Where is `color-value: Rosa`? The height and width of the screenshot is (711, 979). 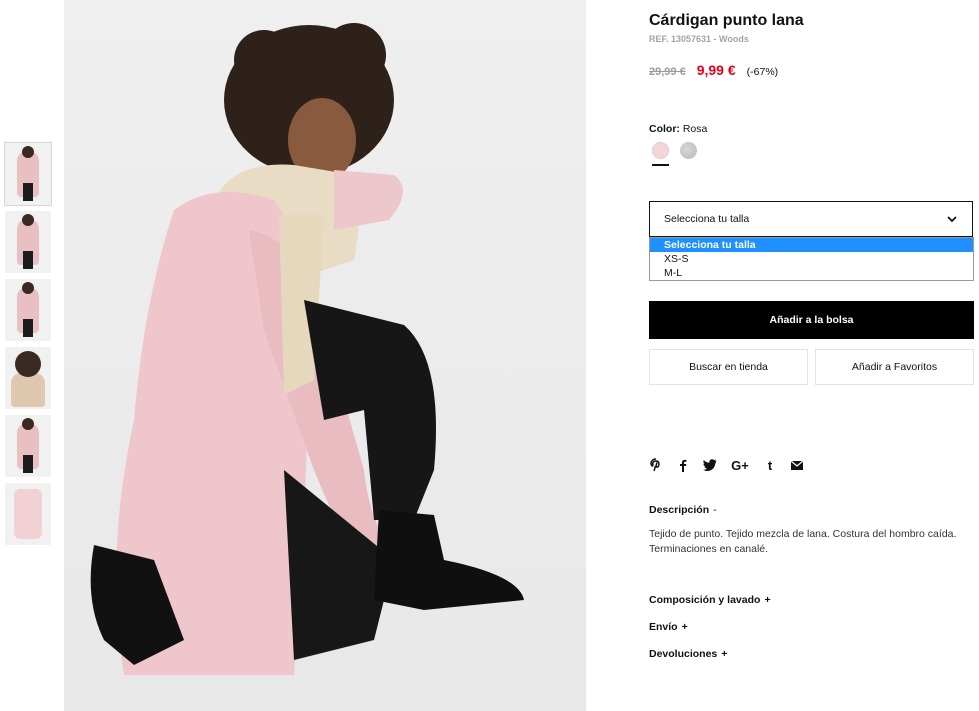 color-value: Rosa is located at coordinates (695, 129).